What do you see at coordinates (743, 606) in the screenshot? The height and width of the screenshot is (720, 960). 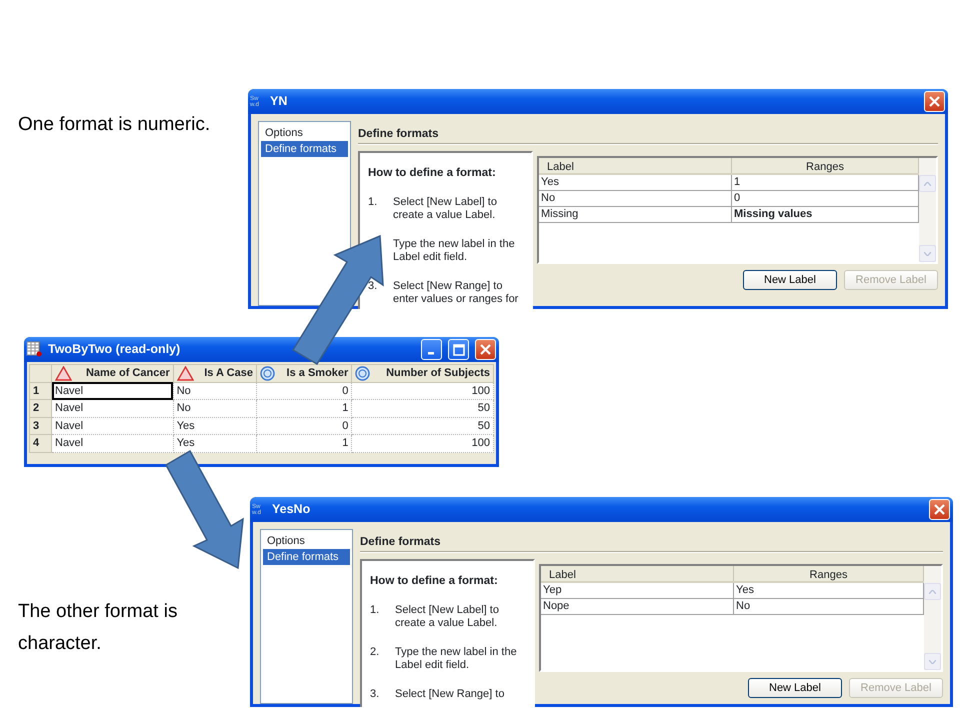 I see `table-cell-text: No` at bounding box center [743, 606].